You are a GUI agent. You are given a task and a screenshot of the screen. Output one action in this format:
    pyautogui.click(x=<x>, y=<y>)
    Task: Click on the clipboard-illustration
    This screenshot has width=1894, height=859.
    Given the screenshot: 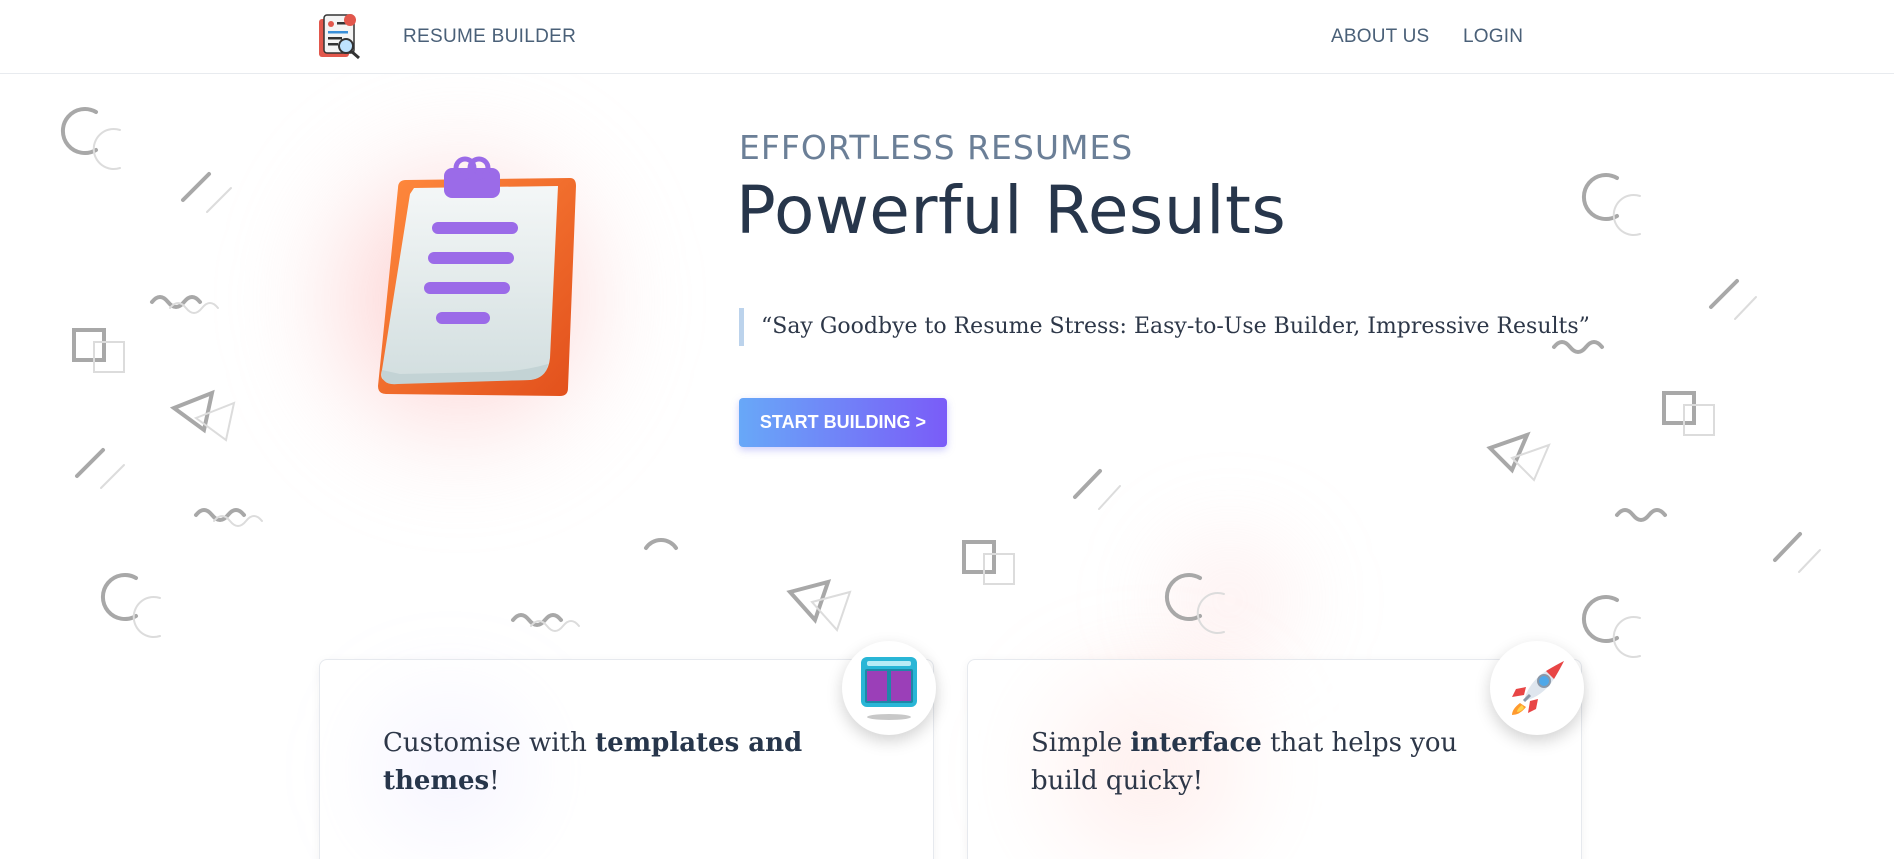 What is the action you would take?
    pyautogui.click(x=477, y=276)
    